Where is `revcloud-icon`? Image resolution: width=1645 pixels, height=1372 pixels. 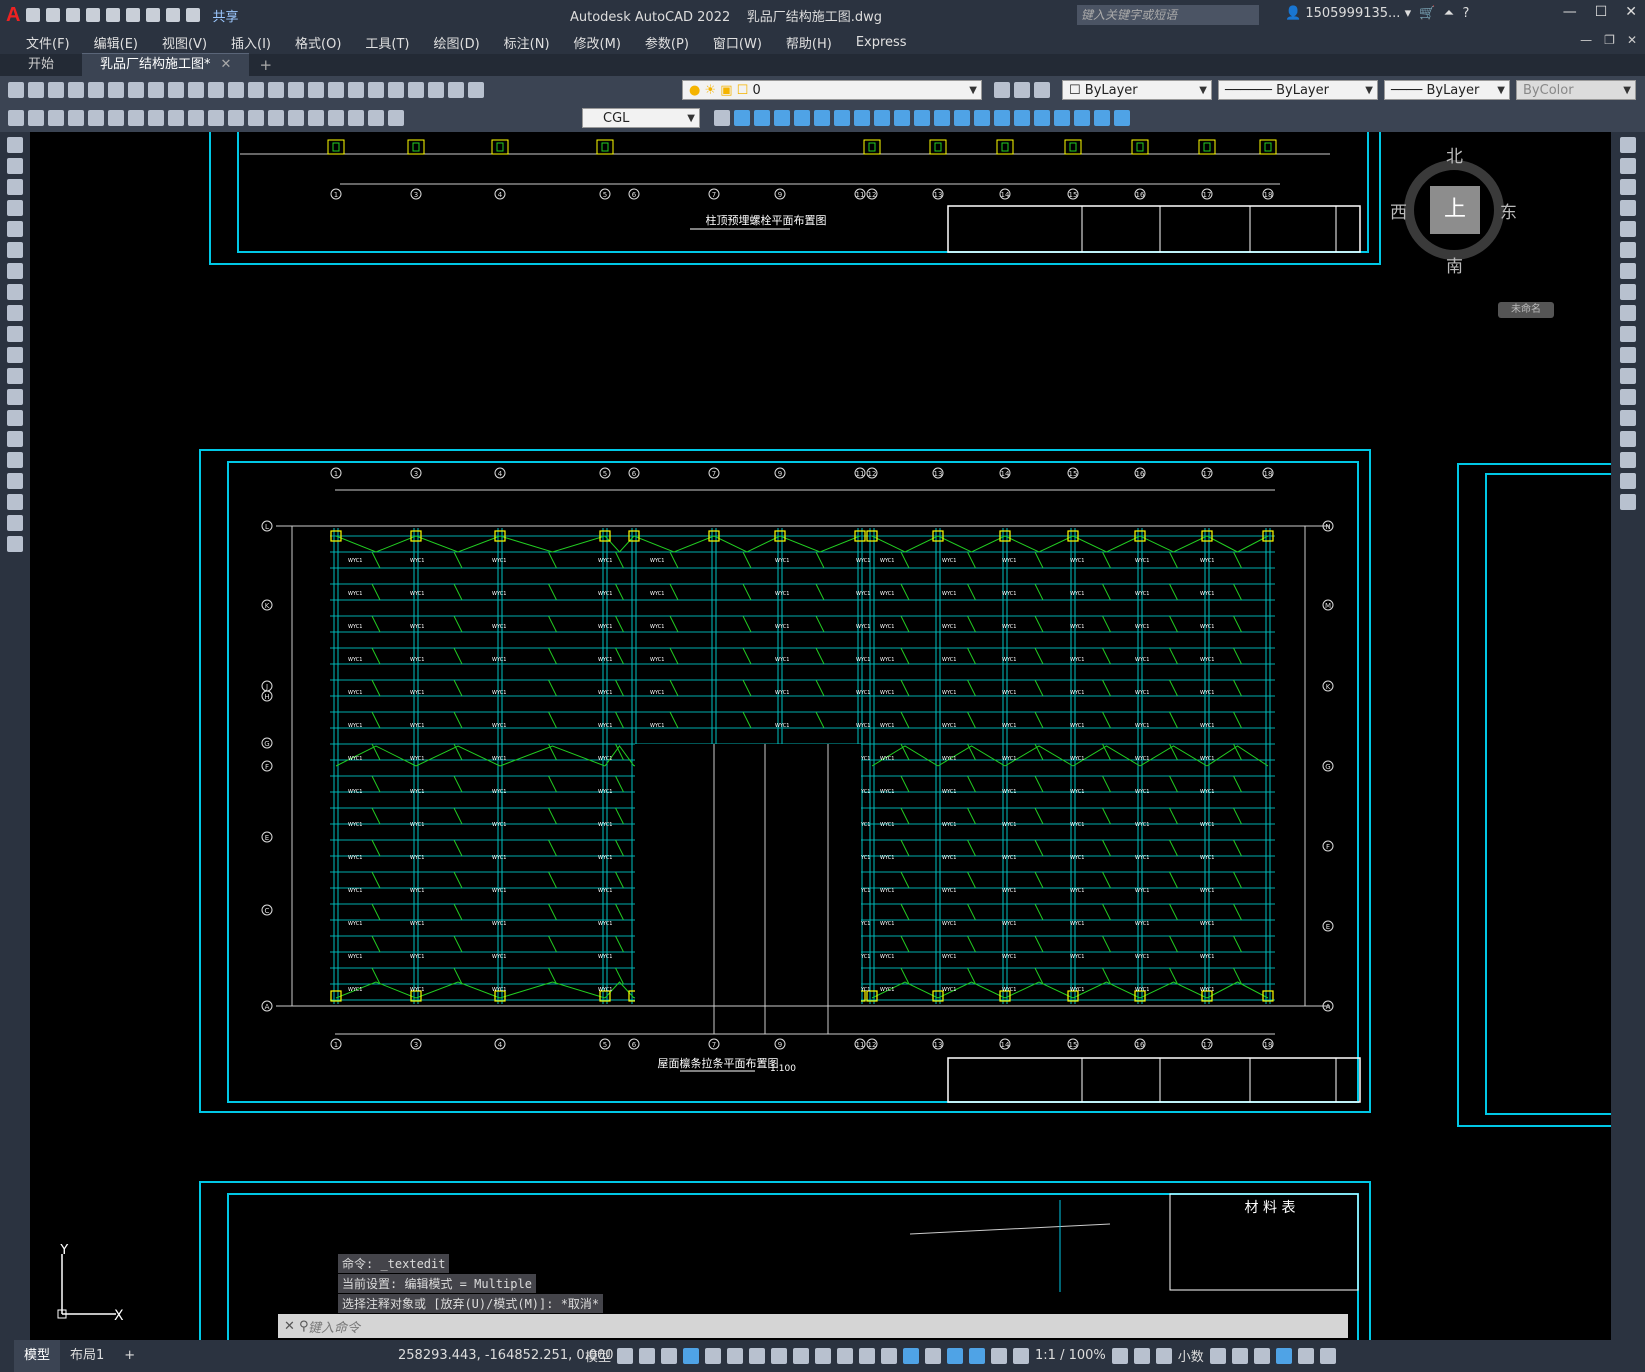 revcloud-icon is located at coordinates (15, 292).